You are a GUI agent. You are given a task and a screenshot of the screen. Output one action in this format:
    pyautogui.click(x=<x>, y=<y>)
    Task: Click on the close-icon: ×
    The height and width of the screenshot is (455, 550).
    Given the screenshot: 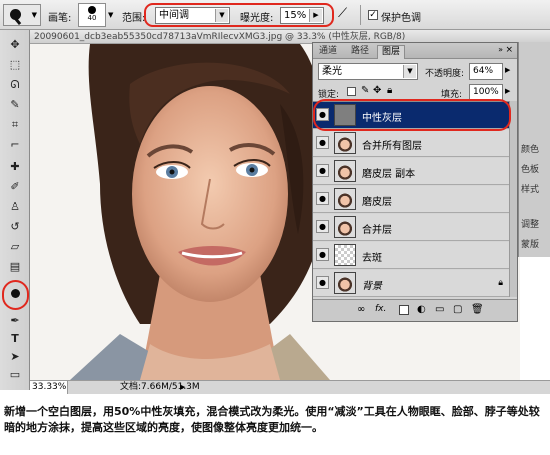 What is the action you would take?
    pyautogui.click(x=509, y=50)
    